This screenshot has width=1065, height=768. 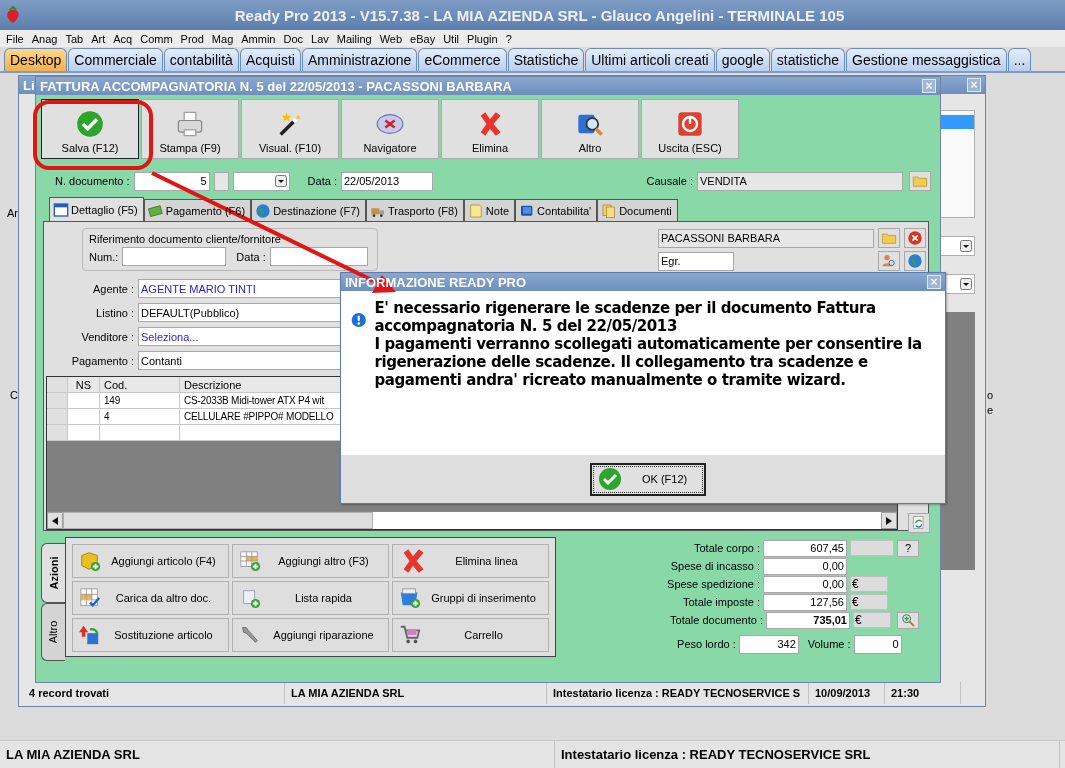 I want to click on status-text: LA MIA AZIENDA SRL, so click(x=277, y=754).